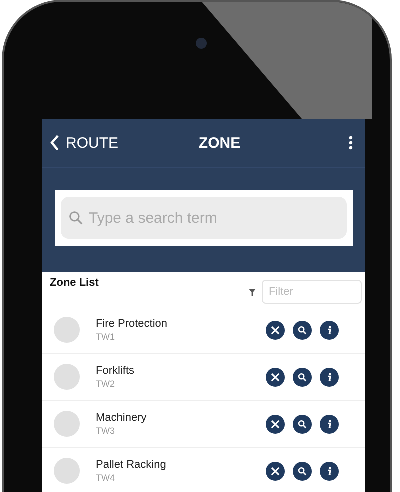 This screenshot has width=400, height=492. I want to click on search-field: Type a search term, so click(204, 218).